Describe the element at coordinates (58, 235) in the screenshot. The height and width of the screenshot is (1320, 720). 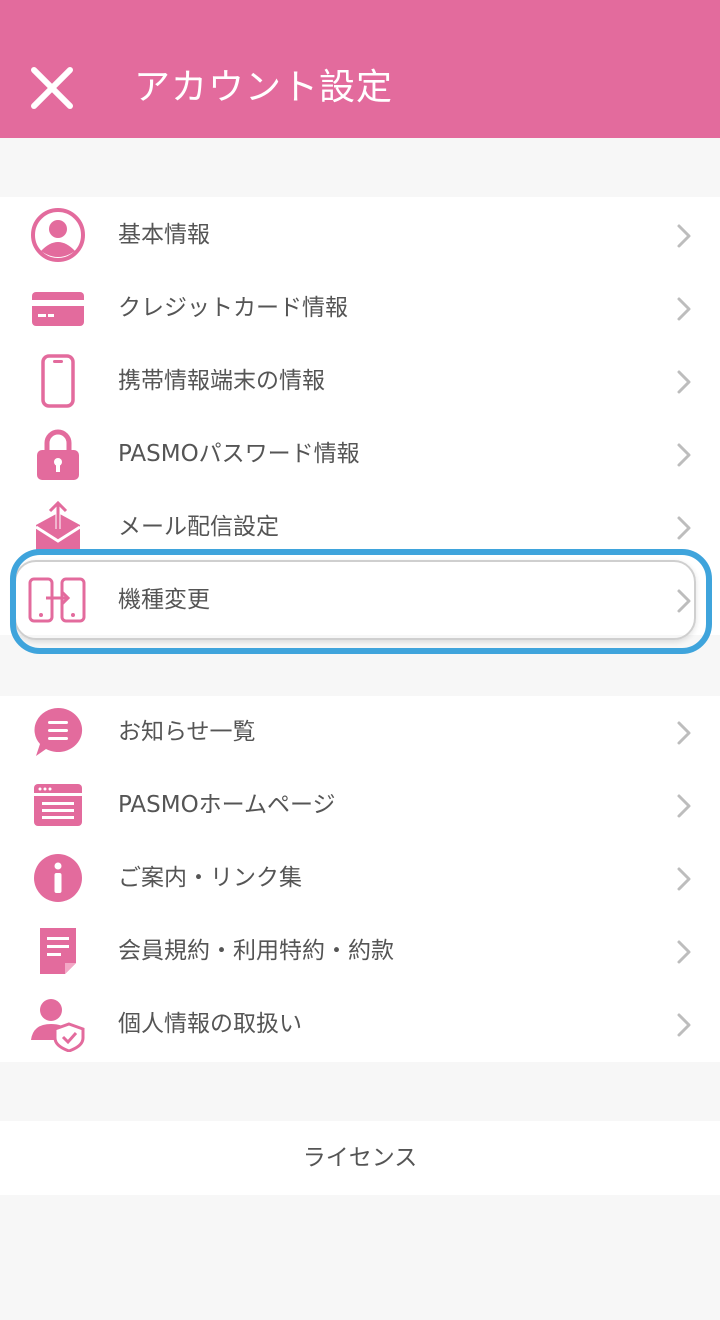
I see `user-icon` at that location.